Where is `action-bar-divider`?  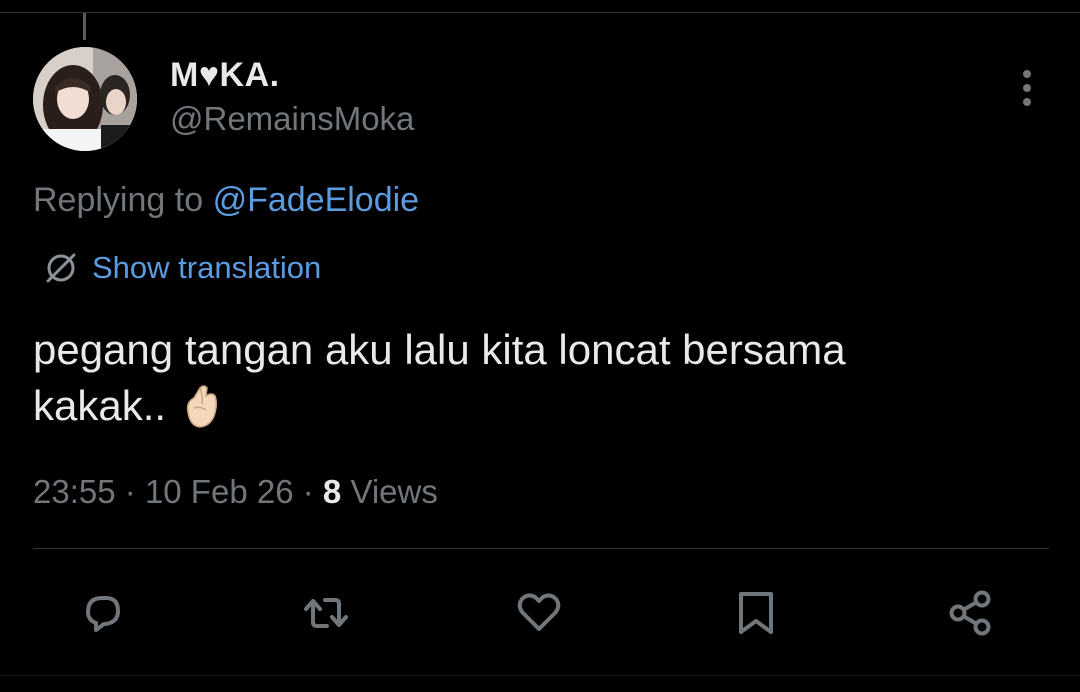 action-bar-divider is located at coordinates (541, 548).